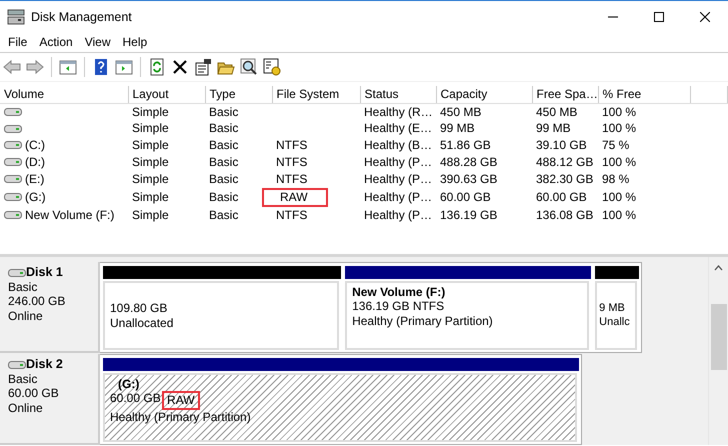 The height and width of the screenshot is (446, 728). I want to click on table-cell: 136.08 GB, so click(565, 215).